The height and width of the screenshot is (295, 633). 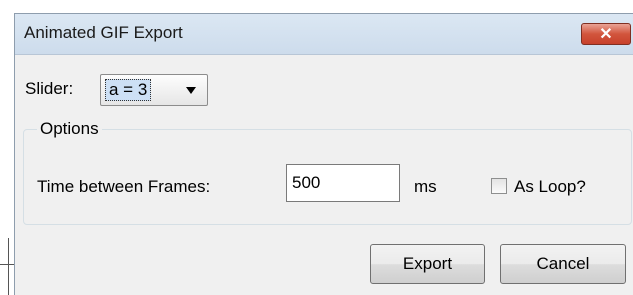 I want to click on close-icon: ✕, so click(x=606, y=34).